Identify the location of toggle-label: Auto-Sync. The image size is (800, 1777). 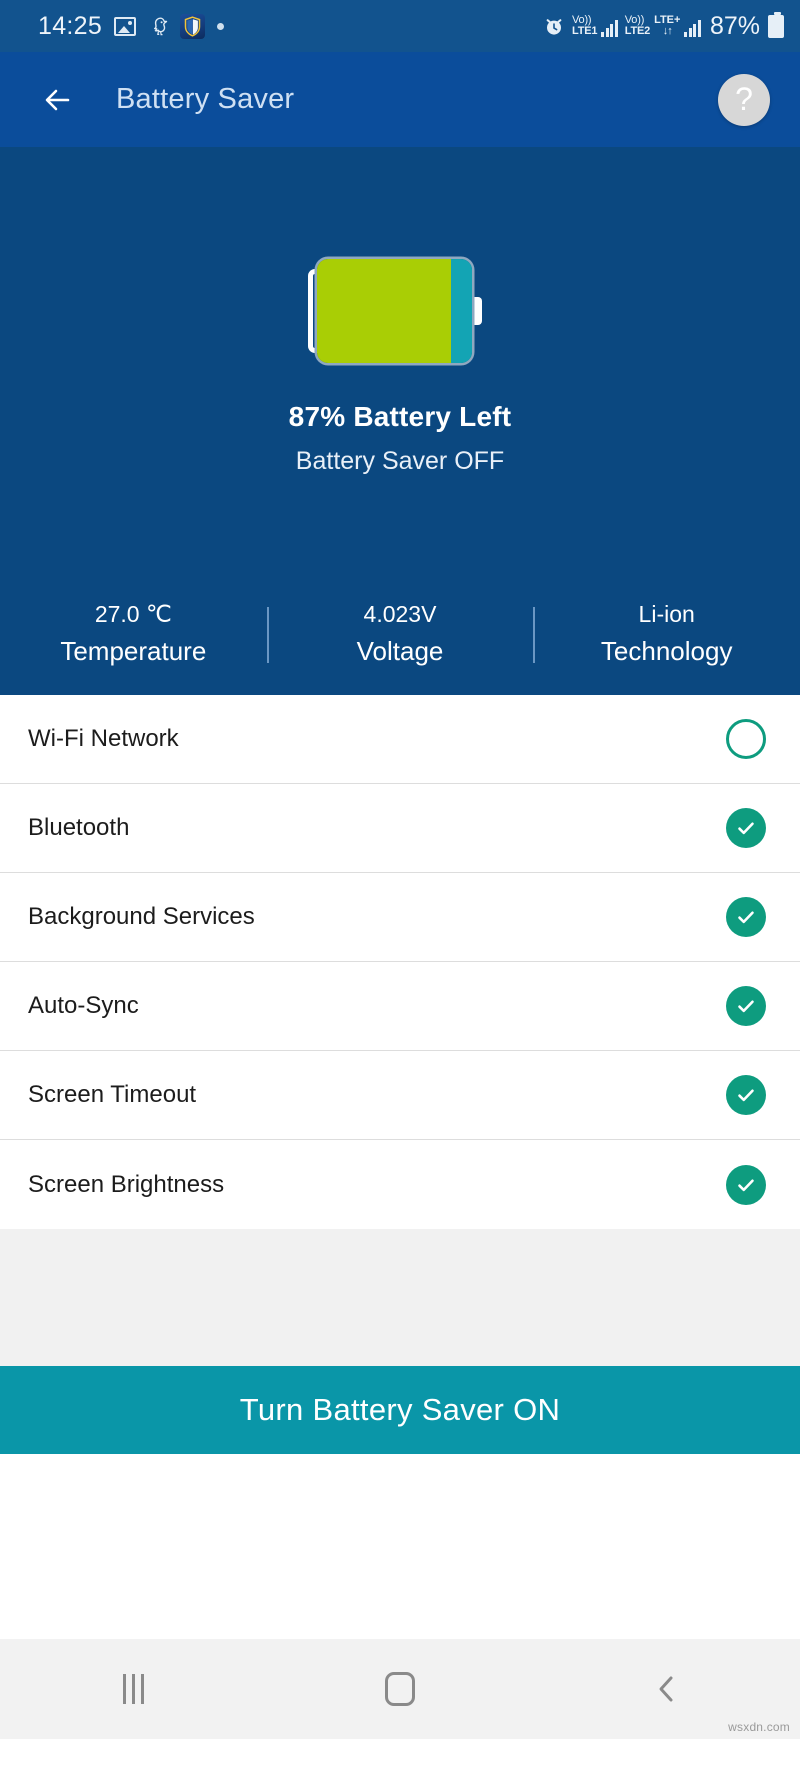
(83, 1005).